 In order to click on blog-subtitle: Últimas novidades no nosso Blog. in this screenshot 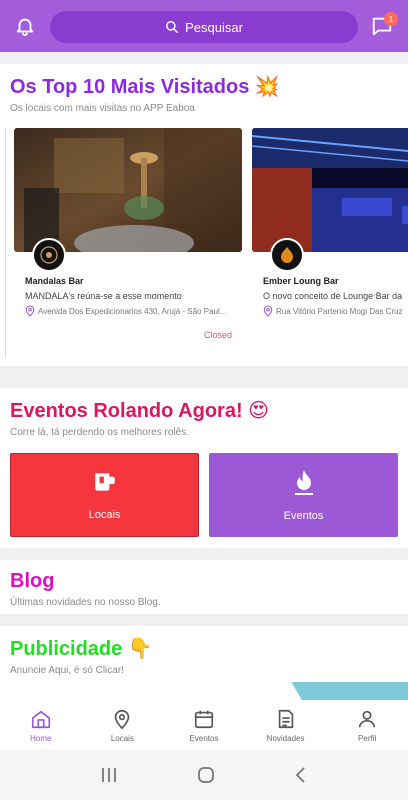, I will do `click(85, 602)`.